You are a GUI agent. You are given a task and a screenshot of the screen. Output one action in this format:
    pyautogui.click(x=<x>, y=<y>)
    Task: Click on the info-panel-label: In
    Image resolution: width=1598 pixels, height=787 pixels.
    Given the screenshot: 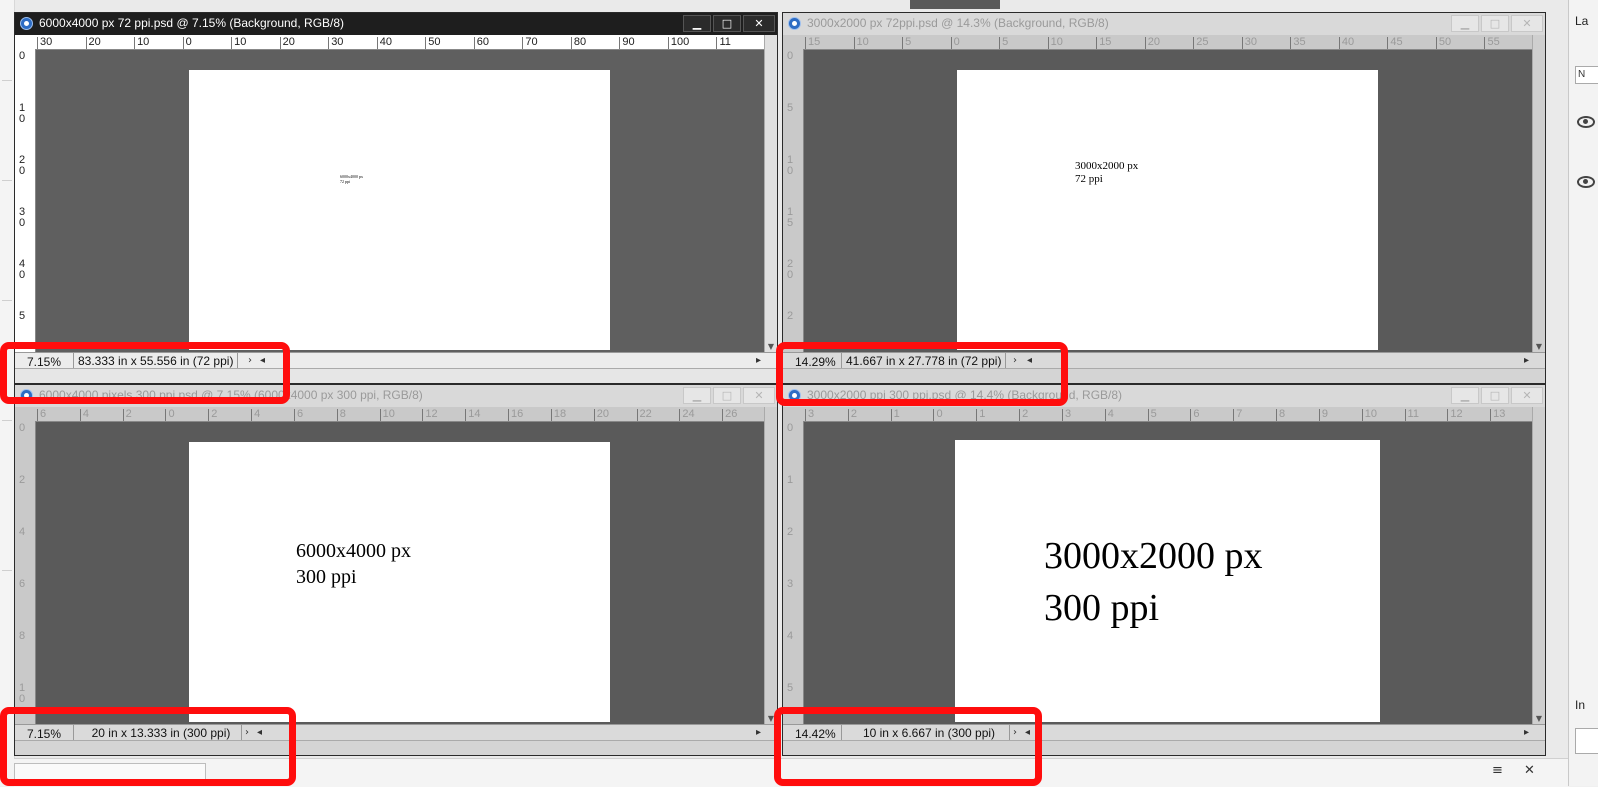 What is the action you would take?
    pyautogui.click(x=1580, y=705)
    